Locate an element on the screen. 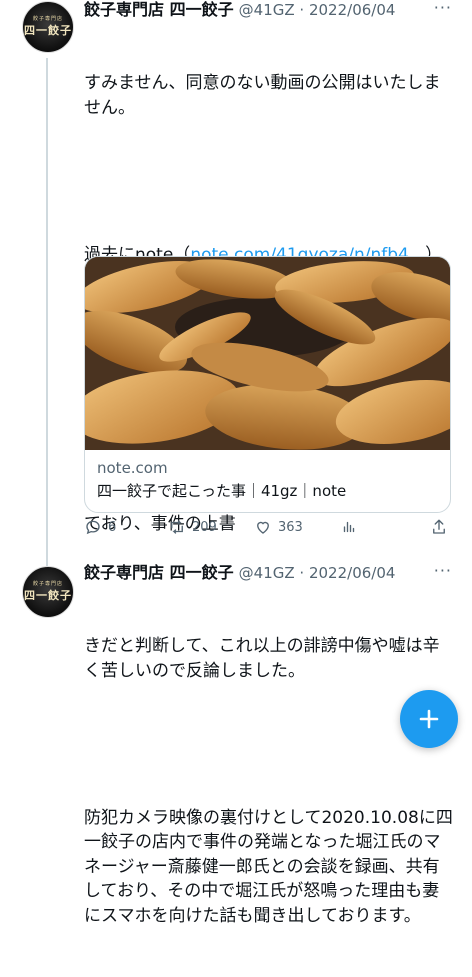  analytics-icon is located at coordinates (349, 527).